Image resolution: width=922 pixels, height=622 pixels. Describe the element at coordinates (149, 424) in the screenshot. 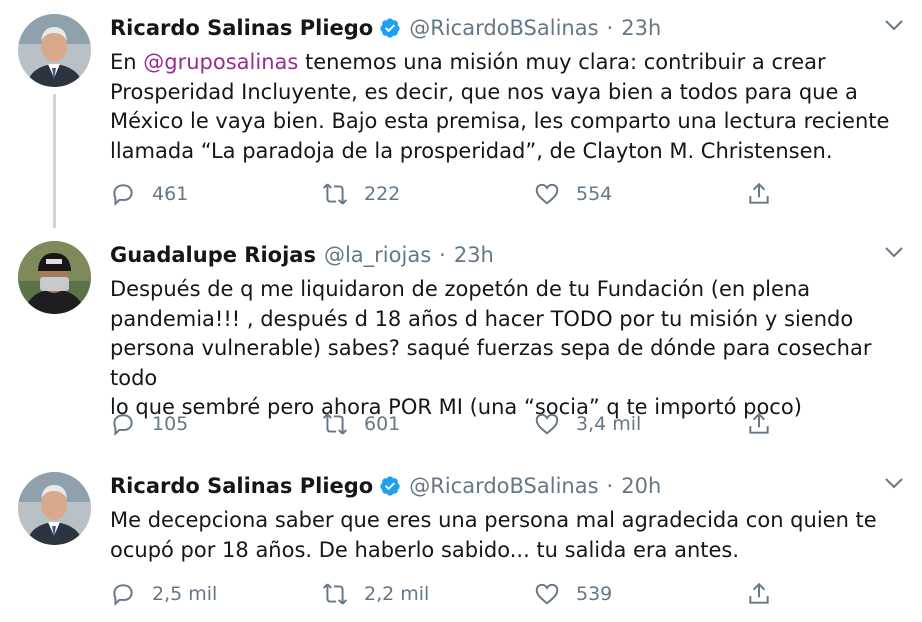

I see `reply-button: 105` at that location.